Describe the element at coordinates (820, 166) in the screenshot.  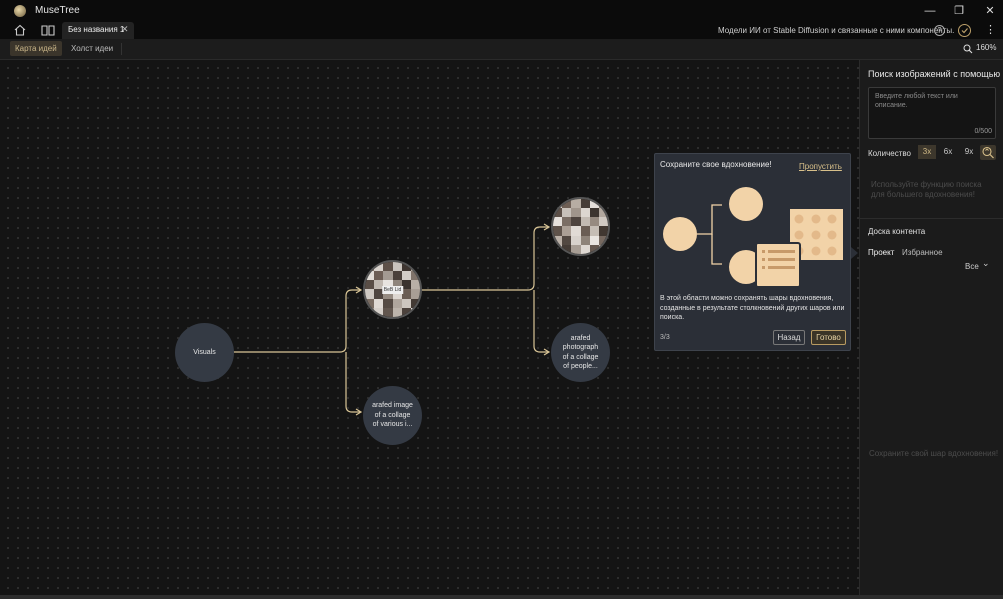
I see `skip-tutorial-link: Пропустить` at that location.